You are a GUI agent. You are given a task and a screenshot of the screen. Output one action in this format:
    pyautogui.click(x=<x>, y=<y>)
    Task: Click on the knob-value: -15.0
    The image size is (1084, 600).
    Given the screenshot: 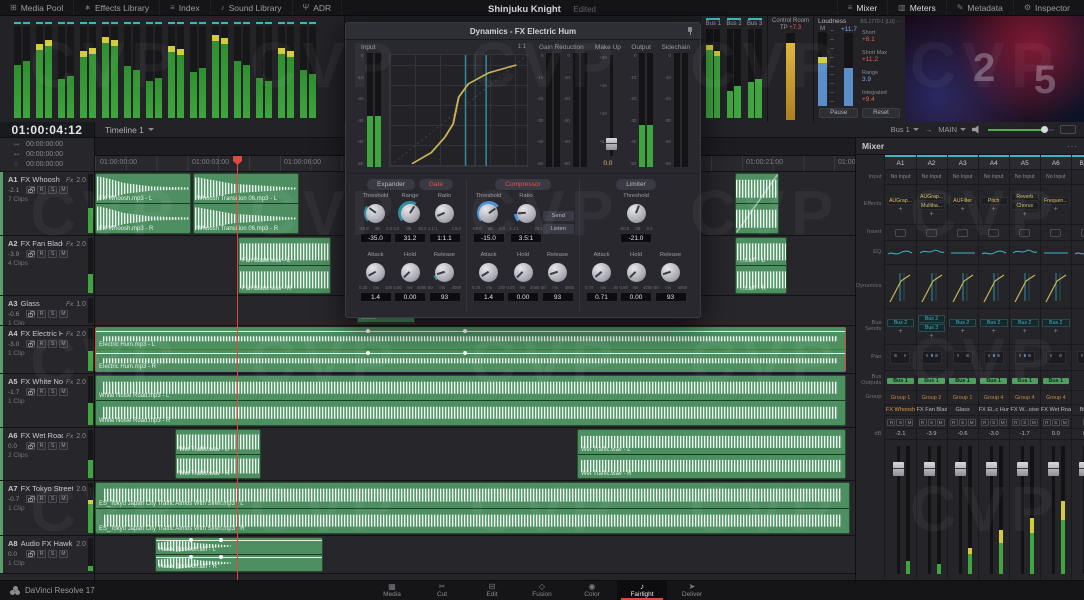 What is the action you would take?
    pyautogui.click(x=488, y=238)
    